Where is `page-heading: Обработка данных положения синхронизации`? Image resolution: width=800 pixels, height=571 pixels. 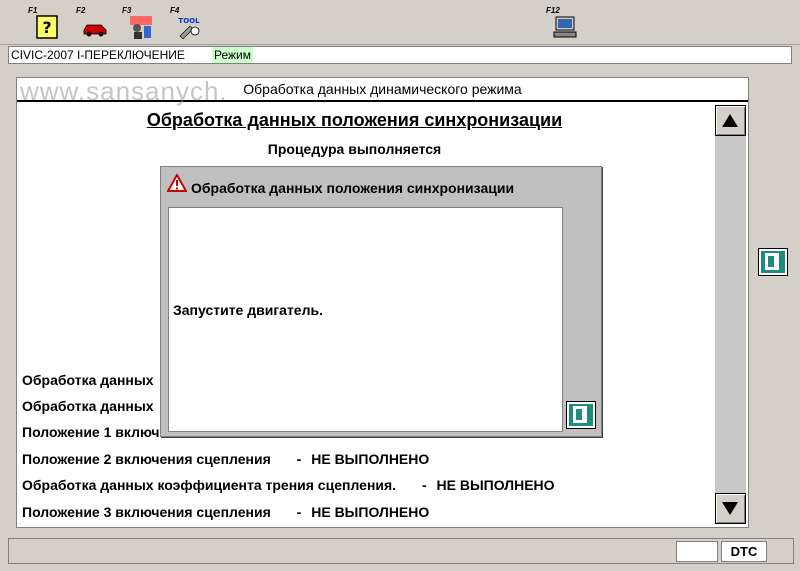 page-heading: Обработка данных положения синхронизации is located at coordinates (354, 120).